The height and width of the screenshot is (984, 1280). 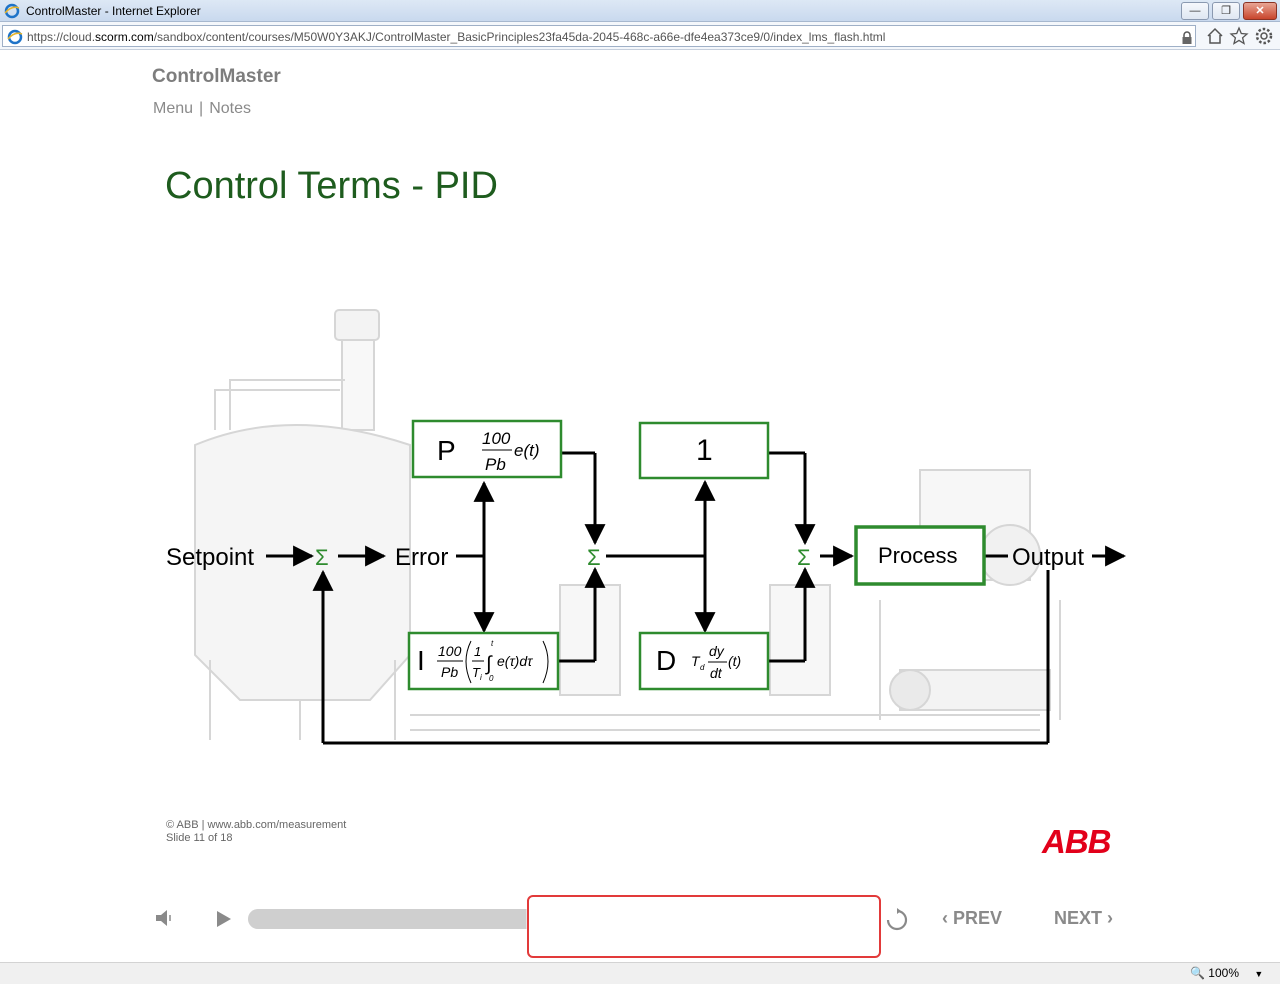 What do you see at coordinates (481, 677) in the screenshot?
I see `i-inner-subscript: i` at bounding box center [481, 677].